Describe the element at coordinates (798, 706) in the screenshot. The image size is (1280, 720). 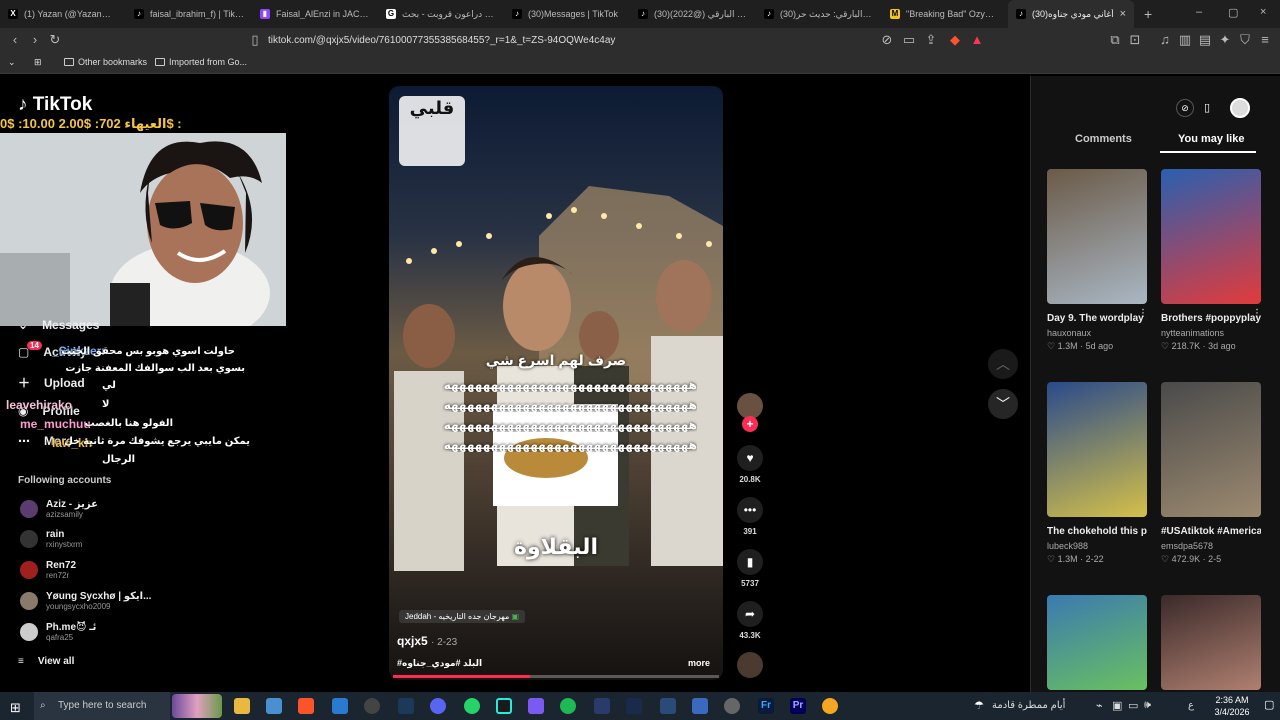
I see `adobe-premiere-icon: Pr` at that location.